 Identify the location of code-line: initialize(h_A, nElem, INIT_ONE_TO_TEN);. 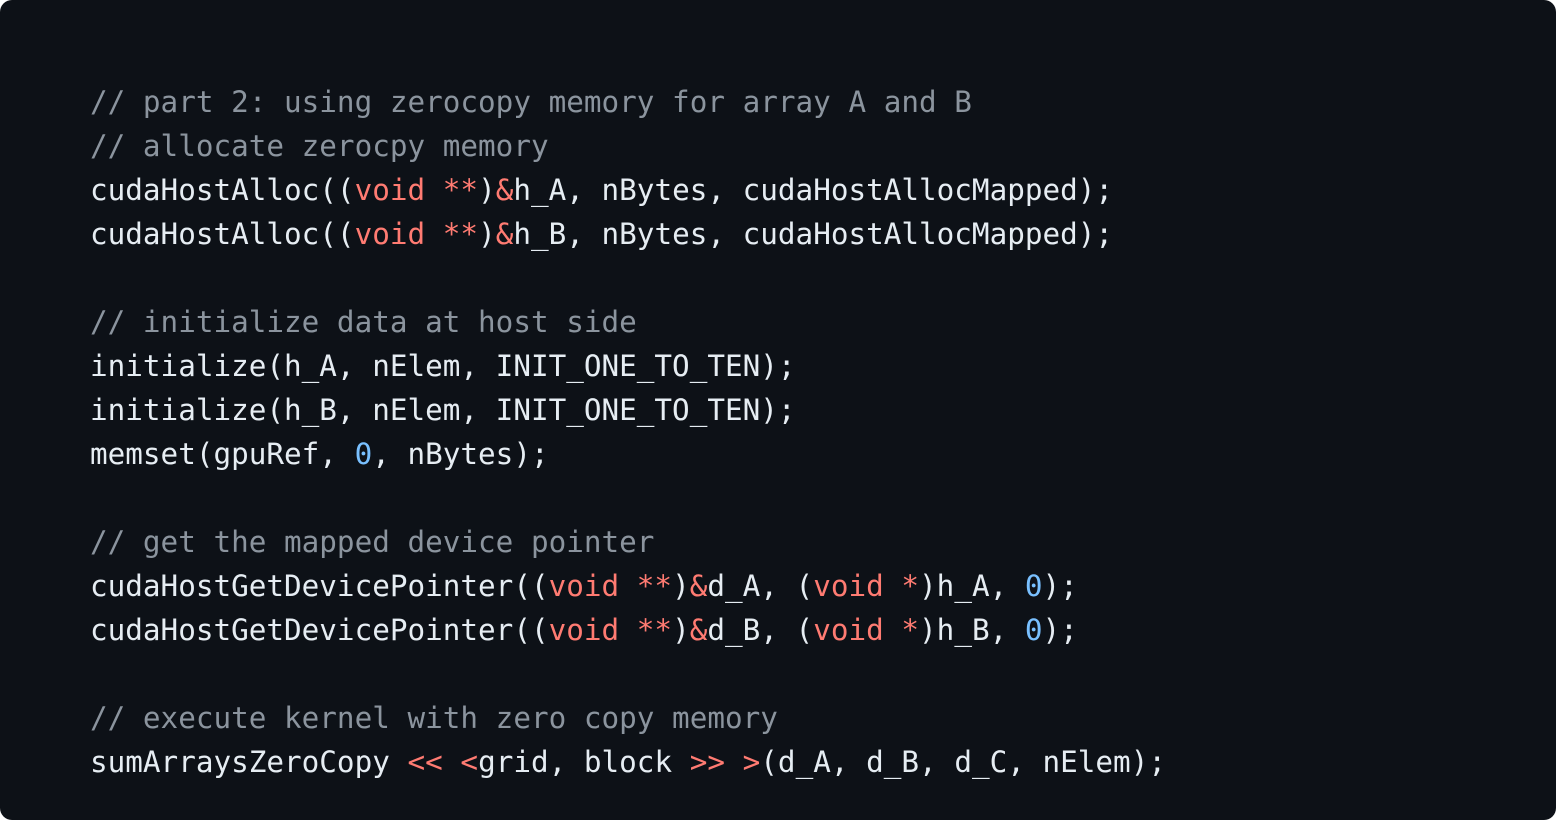
(823, 366).